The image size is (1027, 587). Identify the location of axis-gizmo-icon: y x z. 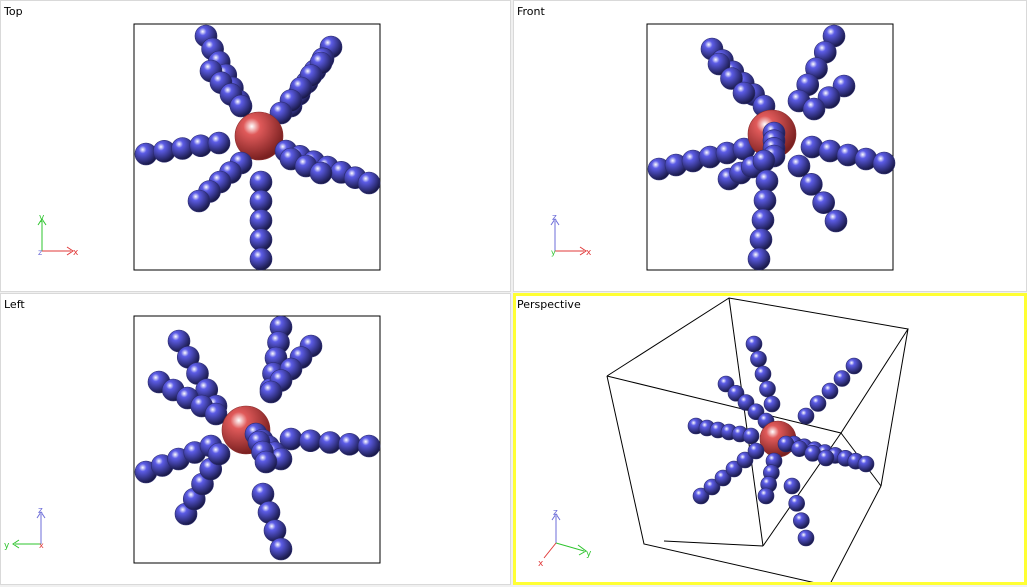
(58, 235).